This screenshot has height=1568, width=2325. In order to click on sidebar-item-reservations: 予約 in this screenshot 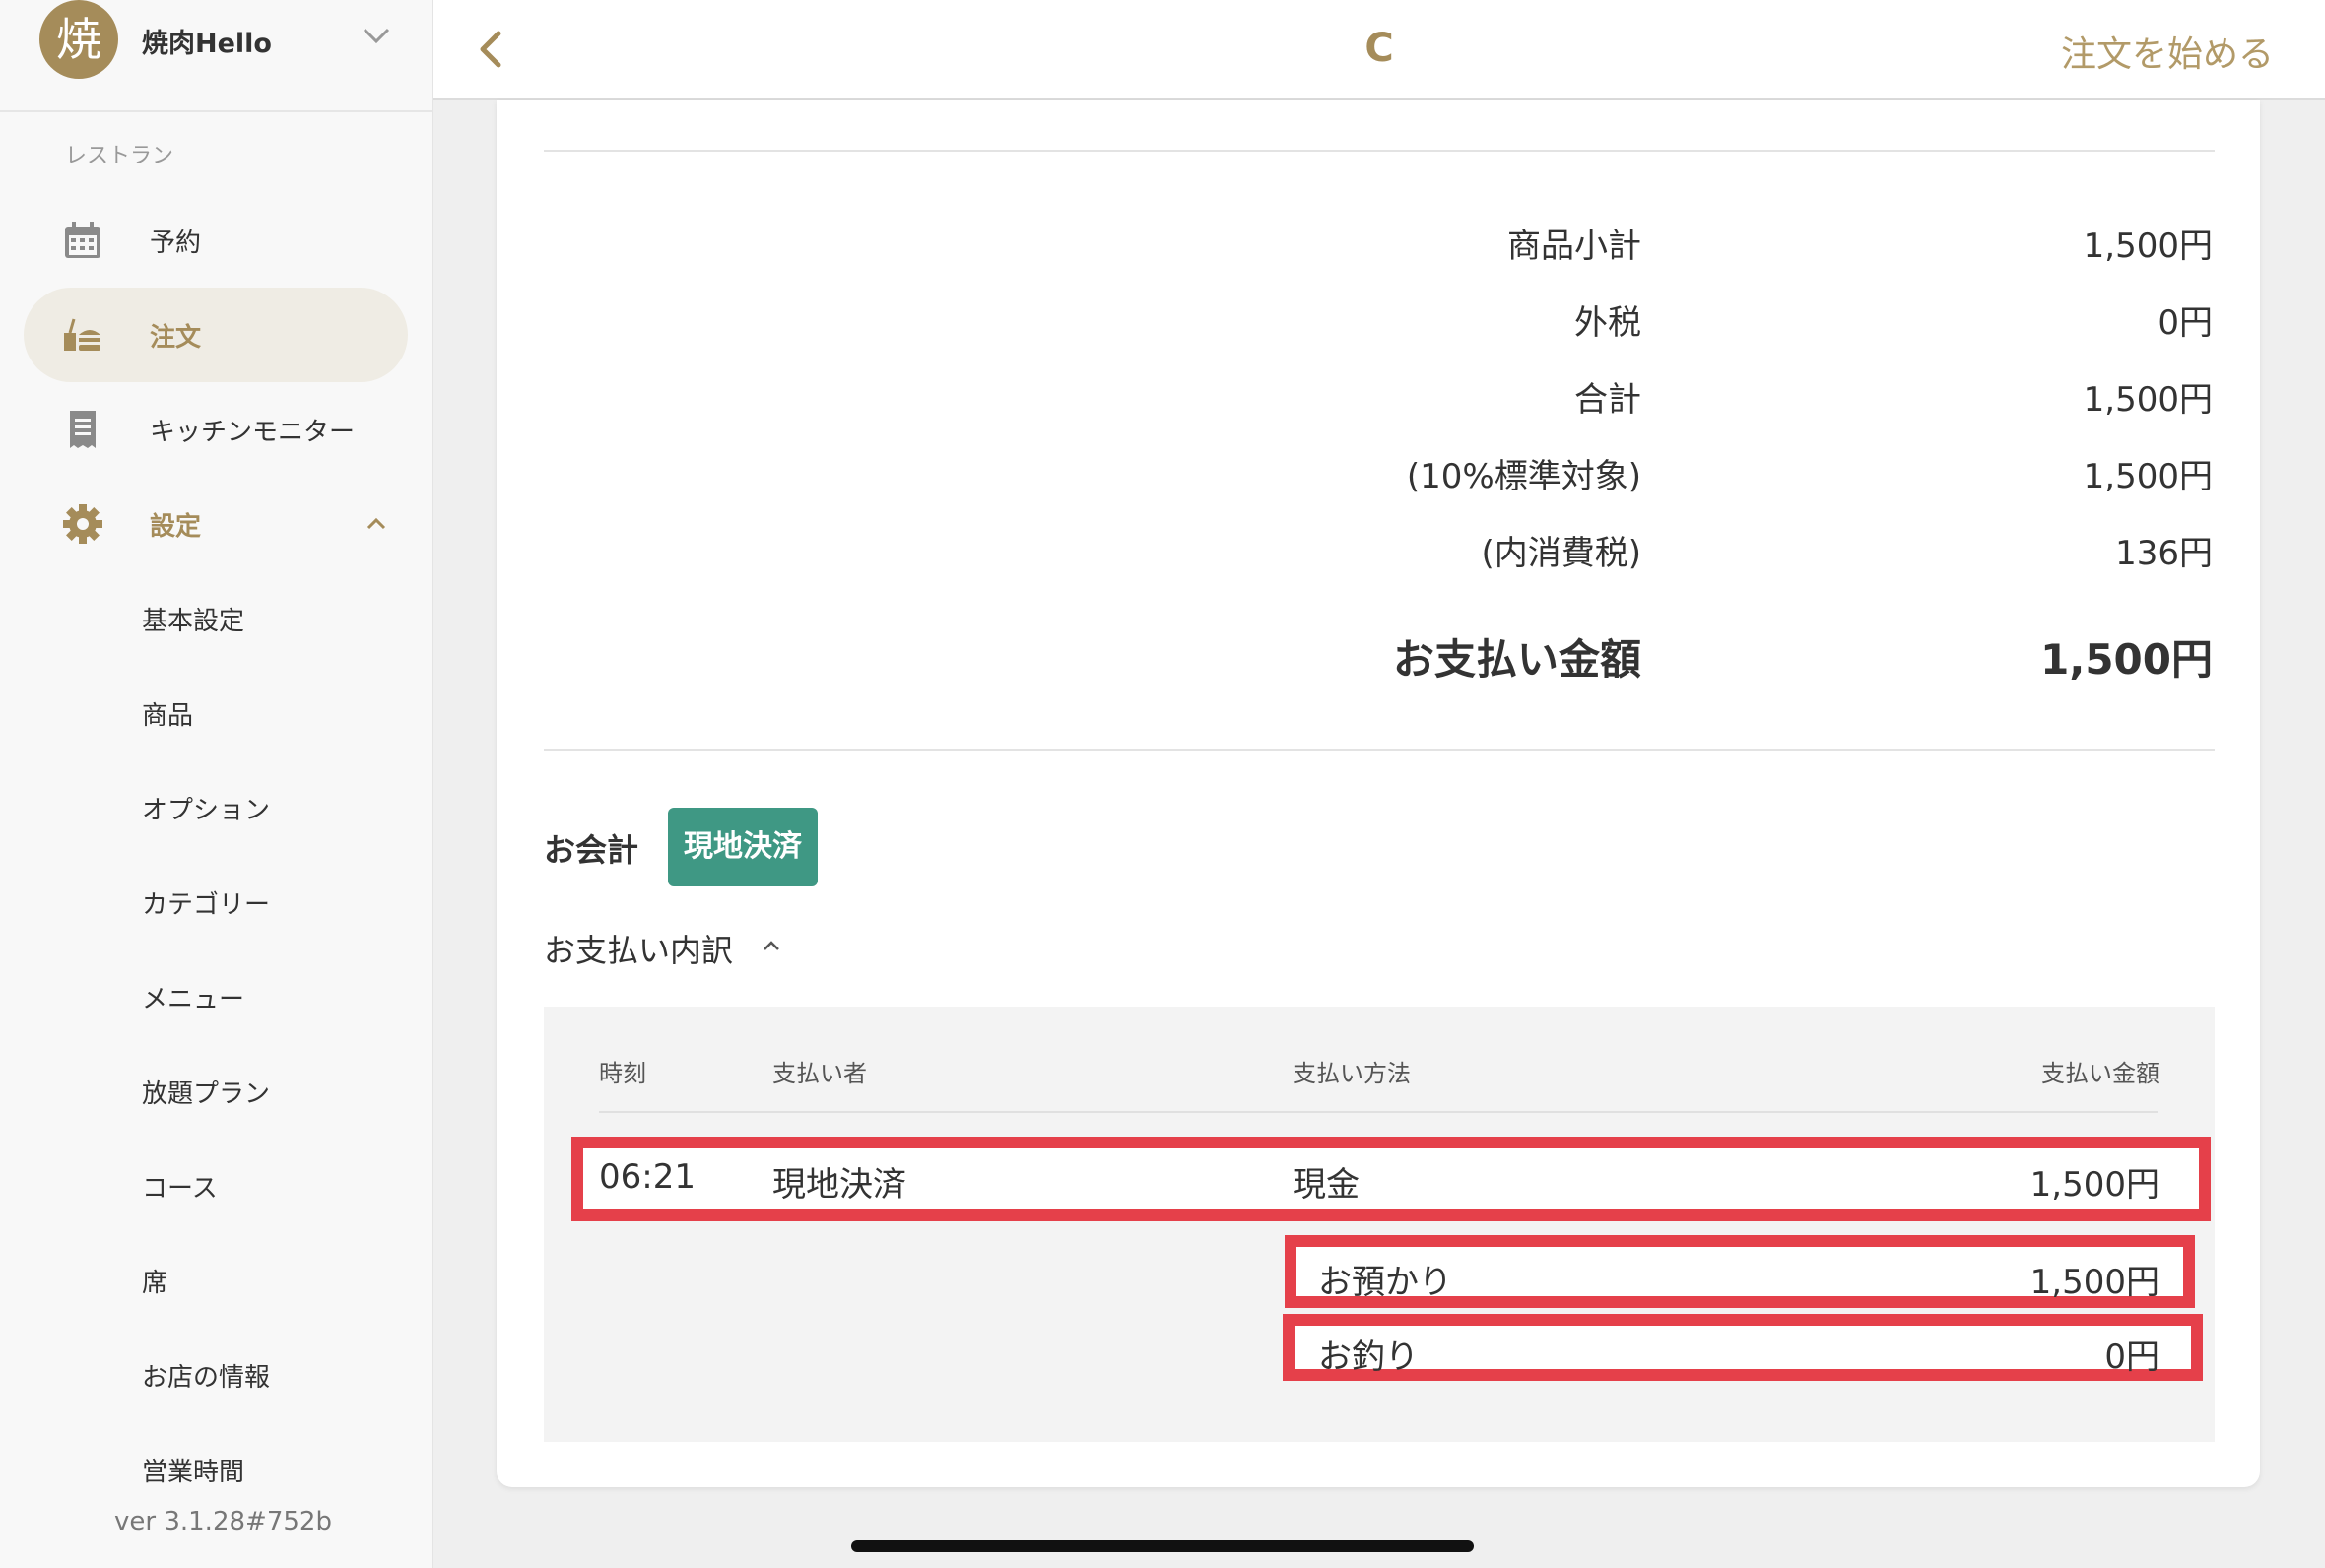, I will do `click(216, 241)`.